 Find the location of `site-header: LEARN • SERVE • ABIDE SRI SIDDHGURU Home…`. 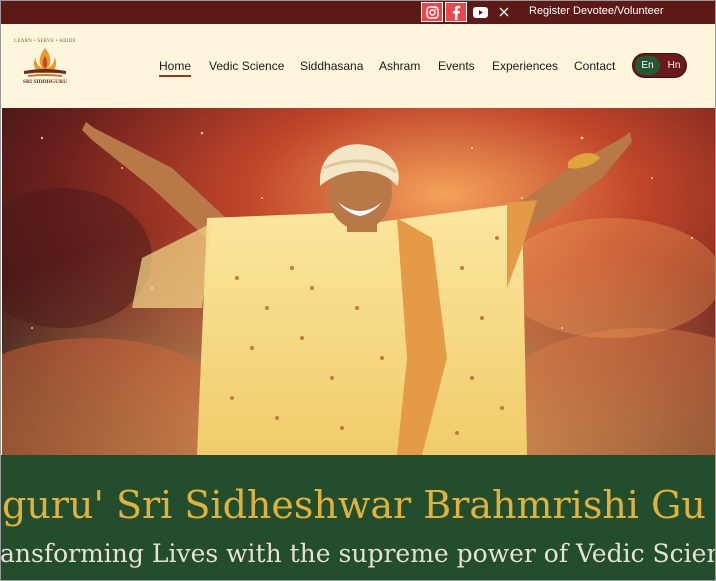

site-header: LEARN • SERVE • ABIDE SRI SIDDHGURU Home… is located at coordinates (358, 66).